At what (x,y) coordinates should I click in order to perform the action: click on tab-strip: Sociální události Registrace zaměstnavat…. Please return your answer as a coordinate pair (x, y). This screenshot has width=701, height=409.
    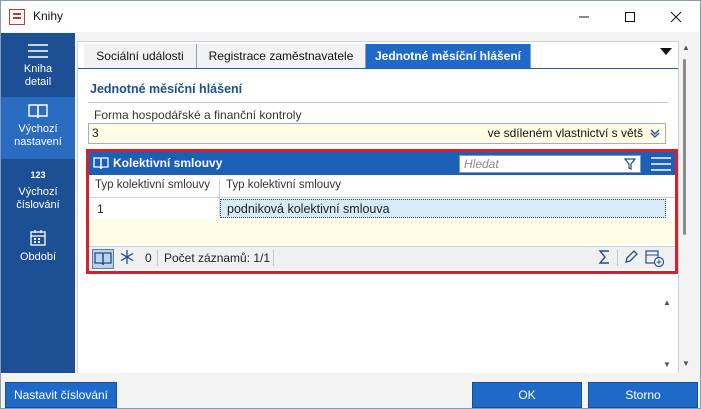
    Looking at the image, I should click on (378, 55).